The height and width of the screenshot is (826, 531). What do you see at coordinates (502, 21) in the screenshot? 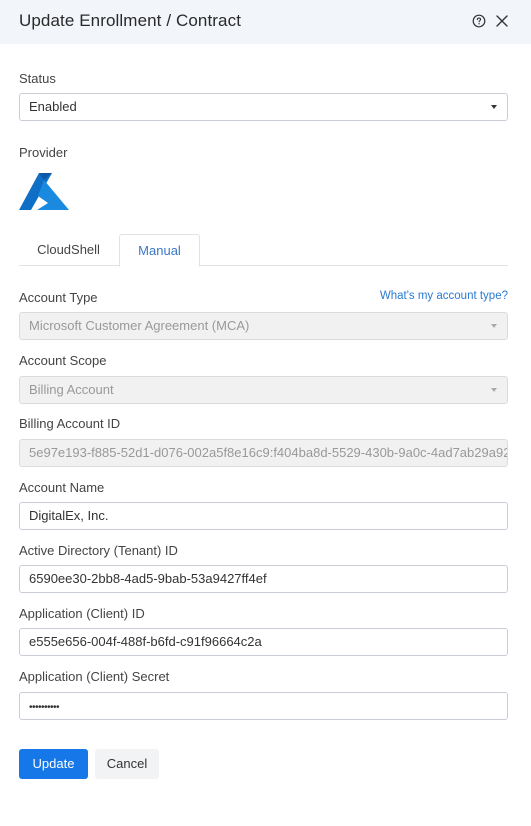
I see `close-icon` at bounding box center [502, 21].